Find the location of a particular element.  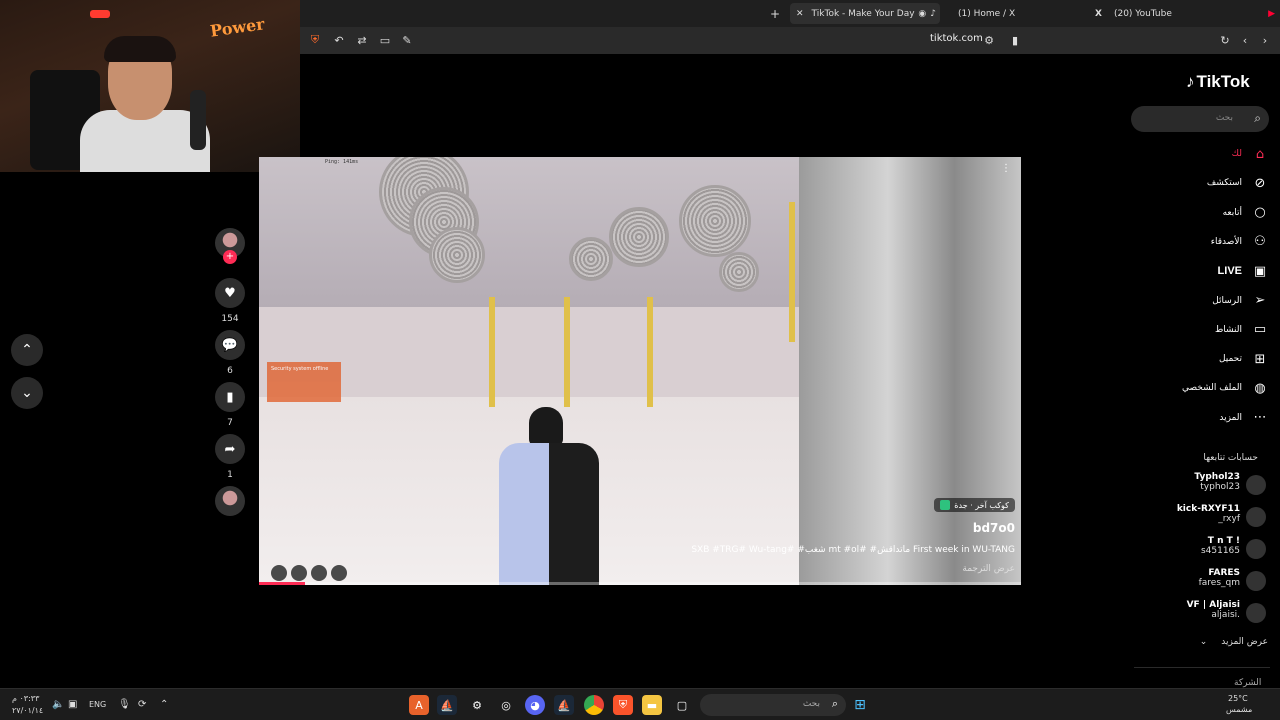

taskbar-search-placeholder: بحث is located at coordinates (811, 704).